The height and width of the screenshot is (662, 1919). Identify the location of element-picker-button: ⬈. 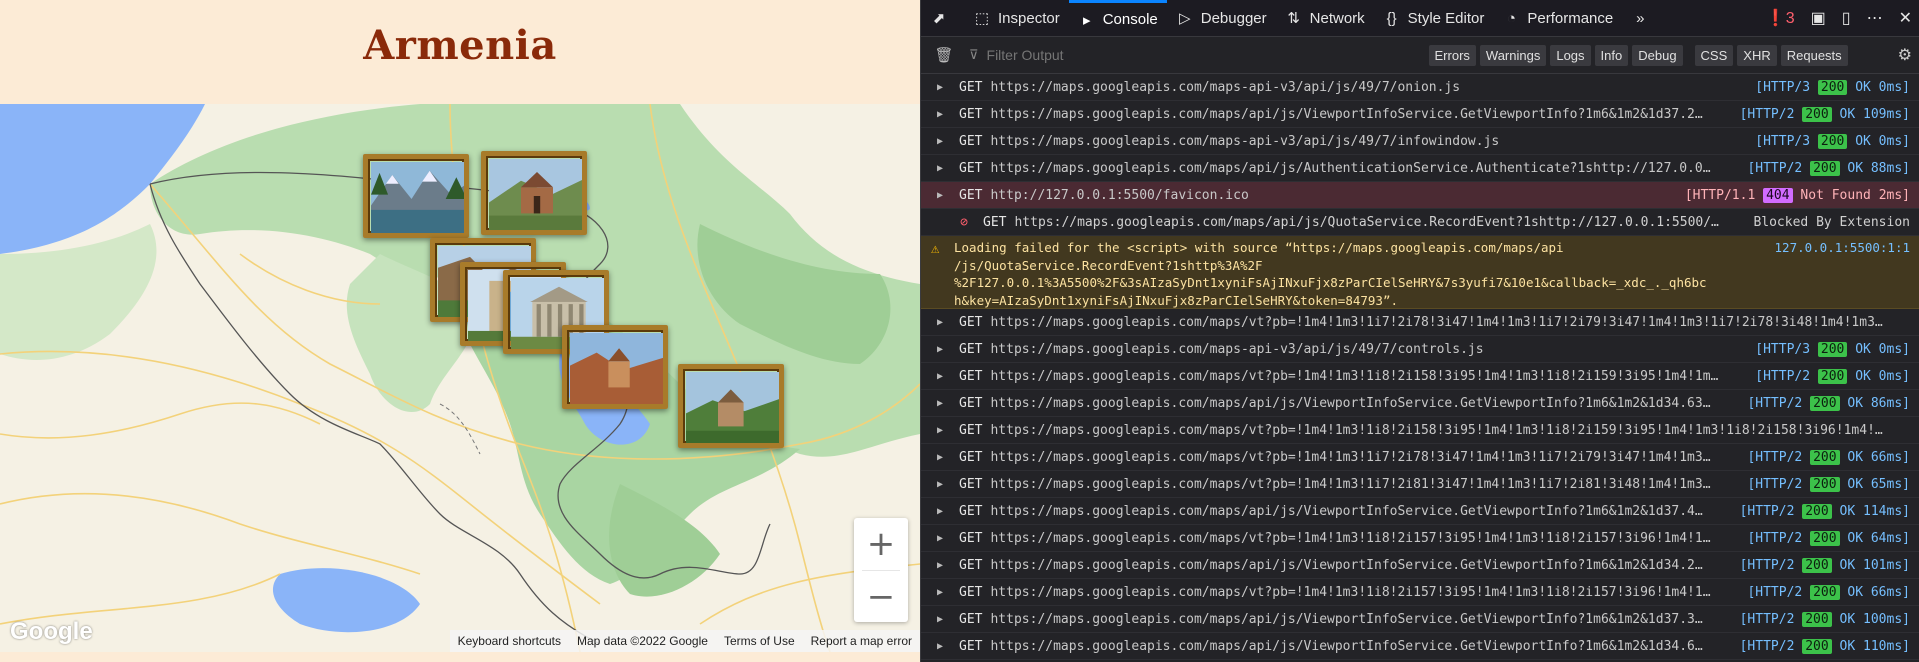
(942, 18).